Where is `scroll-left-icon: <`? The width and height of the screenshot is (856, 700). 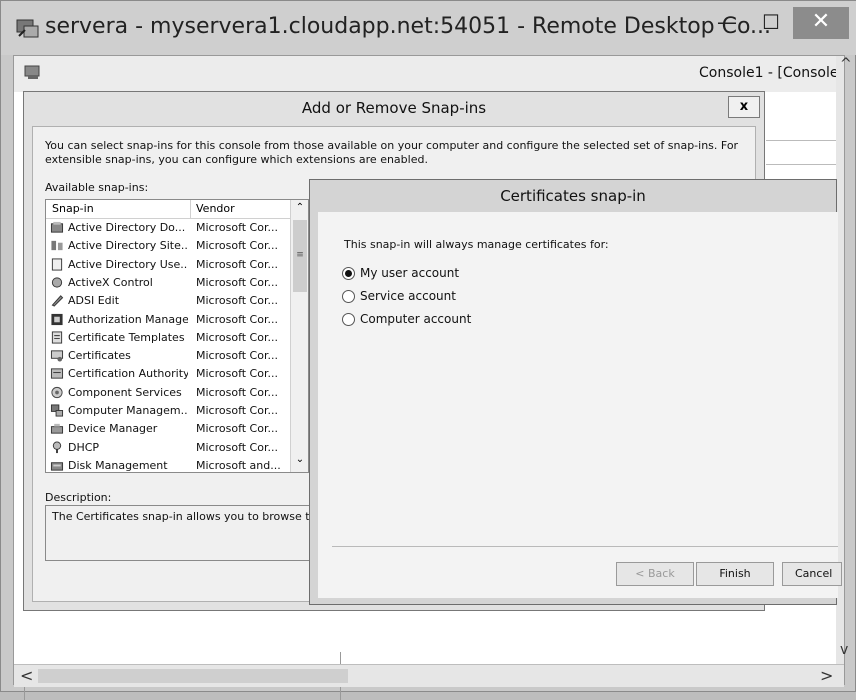 scroll-left-icon: < is located at coordinates (26, 675).